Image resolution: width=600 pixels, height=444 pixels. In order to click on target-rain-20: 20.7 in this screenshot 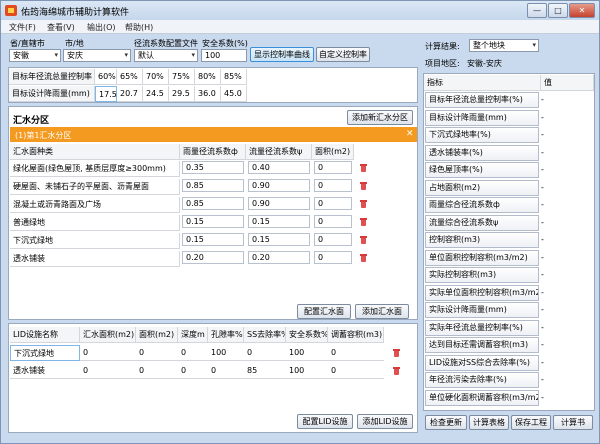, I will do `click(130, 94)`.